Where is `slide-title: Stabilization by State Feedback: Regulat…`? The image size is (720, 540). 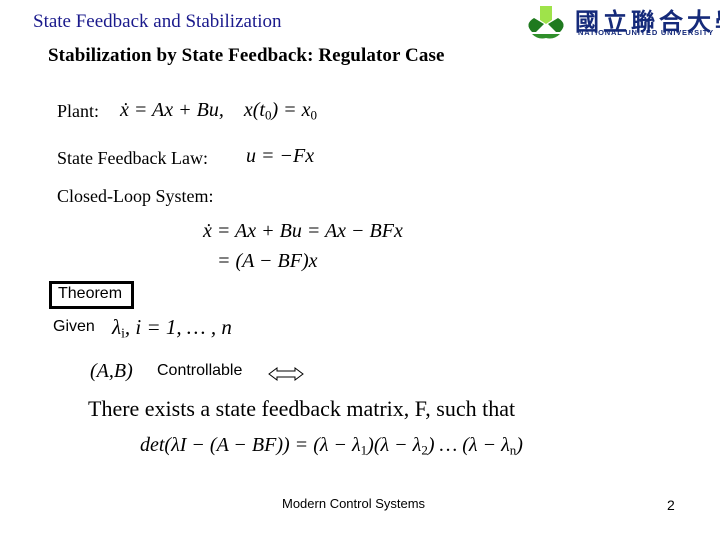
slide-title: Stabilization by State Feedback: Regulat… is located at coordinates (246, 55).